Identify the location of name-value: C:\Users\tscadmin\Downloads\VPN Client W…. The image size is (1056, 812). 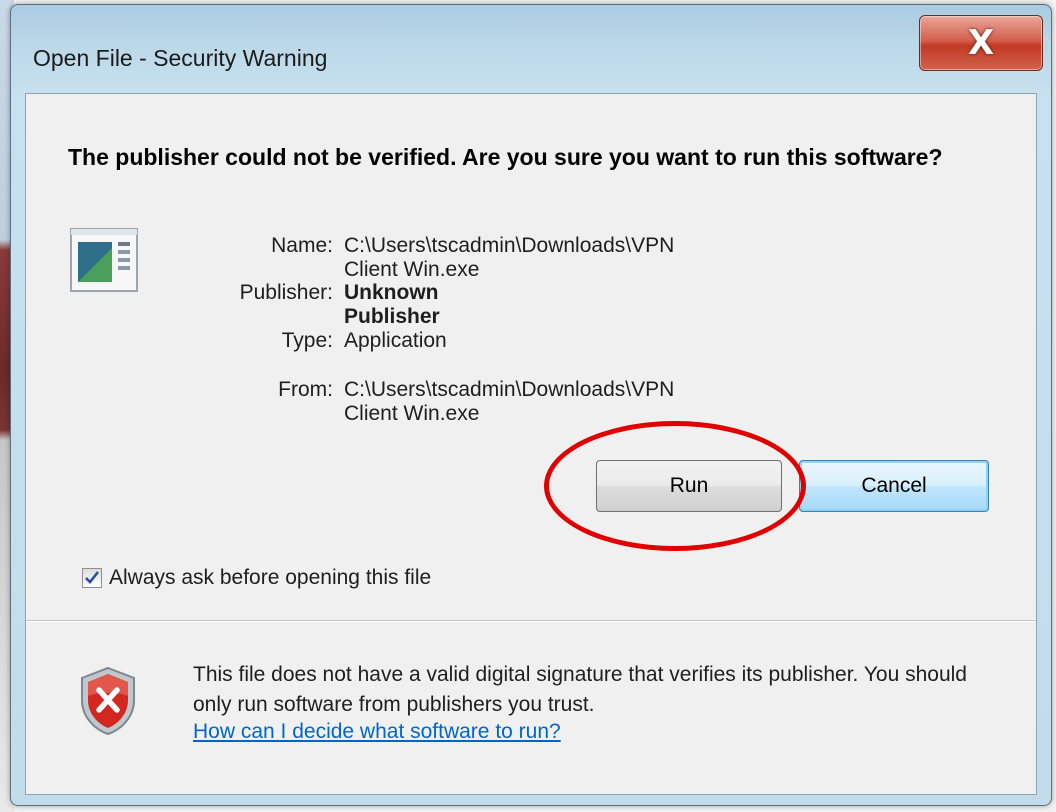
(509, 257).